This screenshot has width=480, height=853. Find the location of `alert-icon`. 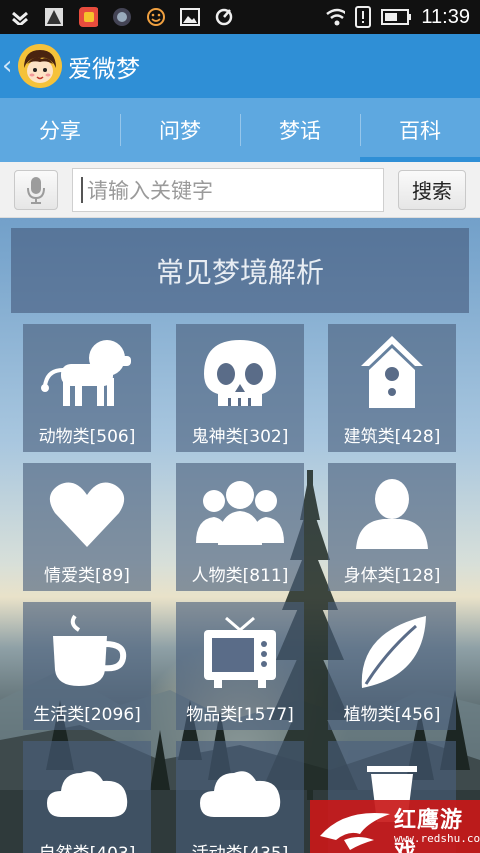

alert-icon is located at coordinates (363, 17).